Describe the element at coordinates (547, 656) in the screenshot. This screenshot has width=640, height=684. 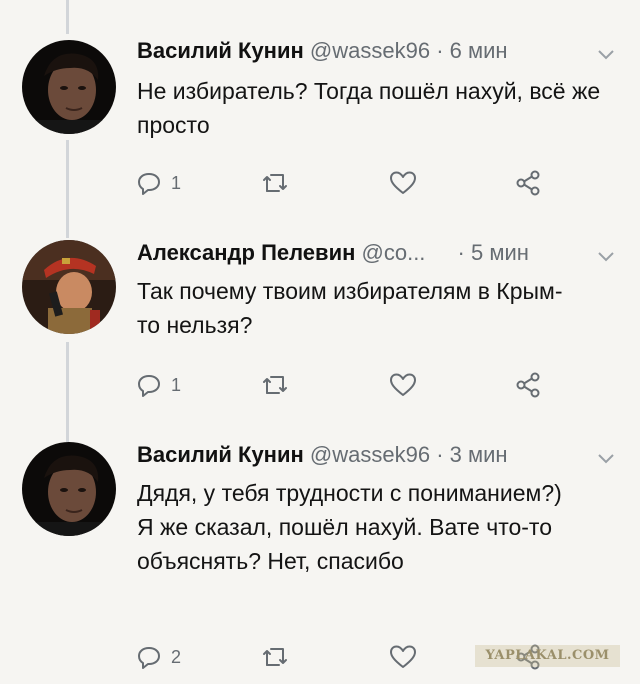
I see `watermark: YAPLAKAL.COM` at that location.